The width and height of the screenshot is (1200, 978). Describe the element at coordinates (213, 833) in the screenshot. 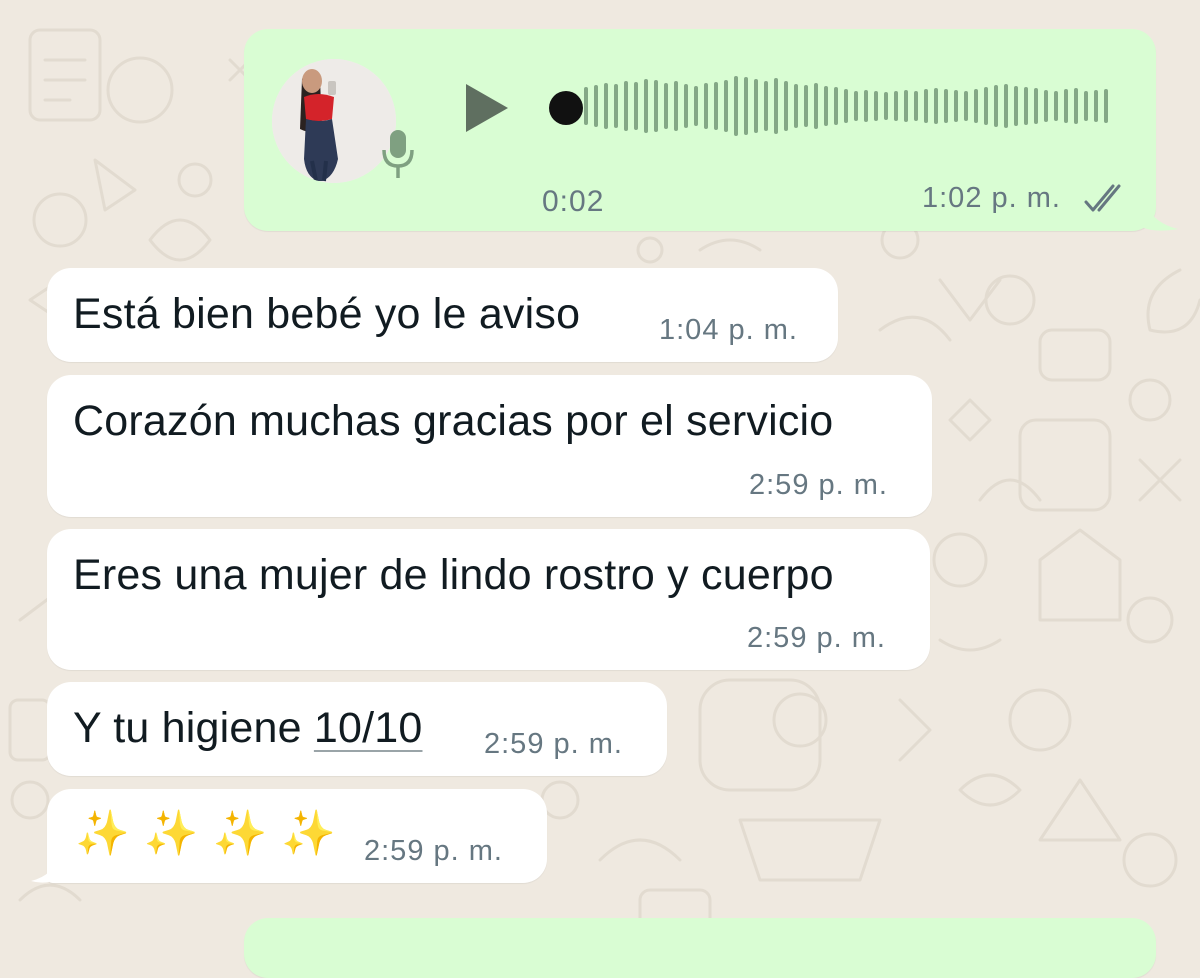

I see `sparkles-emoji: ✨✨✨✨` at that location.